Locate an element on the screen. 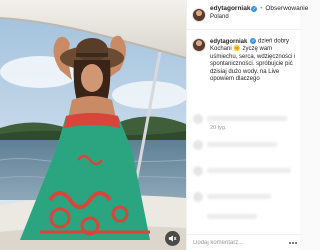 Image resolution: width=320 pixels, height=250 pixels. more-options-icon is located at coordinates (293, 243).